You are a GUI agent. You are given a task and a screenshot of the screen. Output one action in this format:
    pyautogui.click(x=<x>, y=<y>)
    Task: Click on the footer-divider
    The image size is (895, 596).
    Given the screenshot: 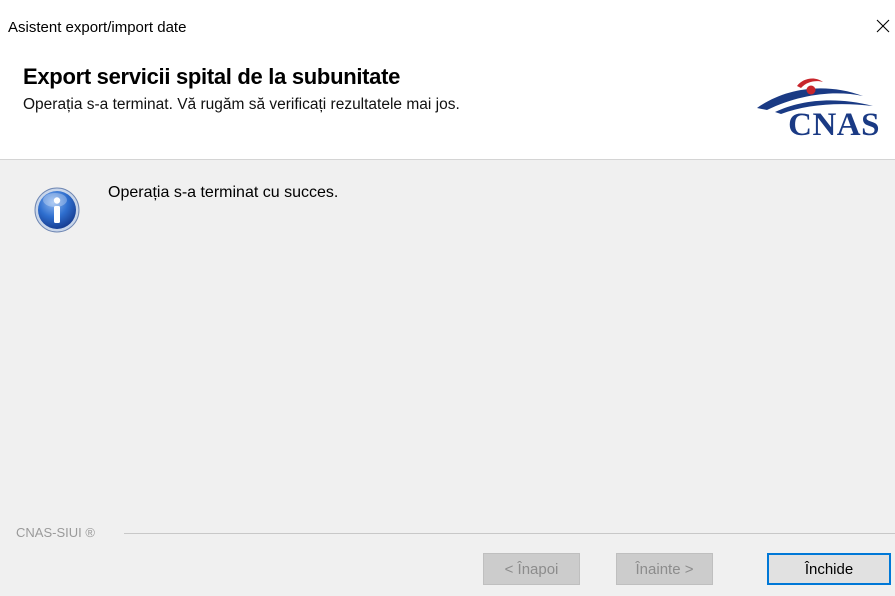 What is the action you would take?
    pyautogui.click(x=509, y=533)
    